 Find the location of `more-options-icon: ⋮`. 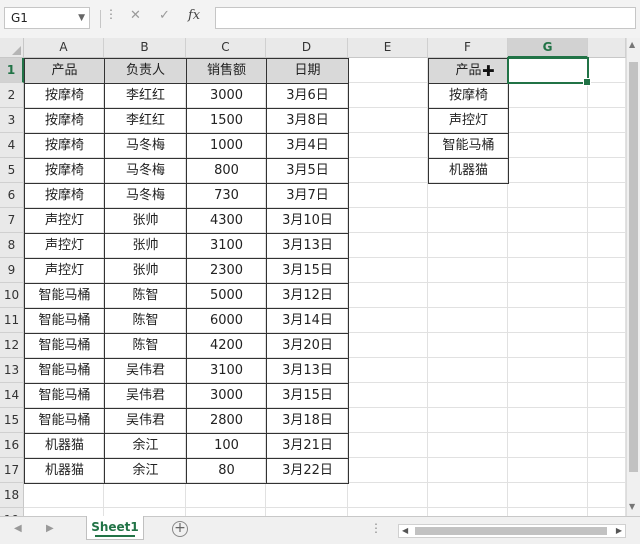

more-options-icon: ⋮ is located at coordinates (111, 14).